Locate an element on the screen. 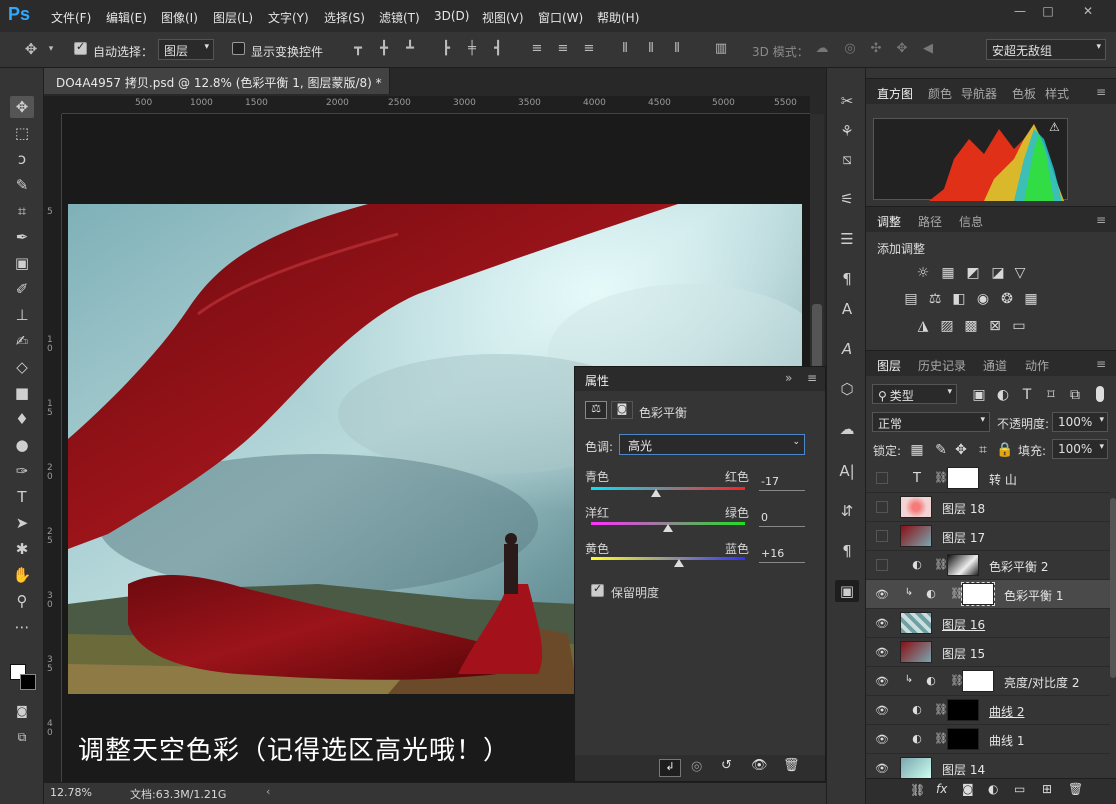 This screenshot has height=804, width=1116. layer-row: 👁 图层 15 is located at coordinates (988, 652).